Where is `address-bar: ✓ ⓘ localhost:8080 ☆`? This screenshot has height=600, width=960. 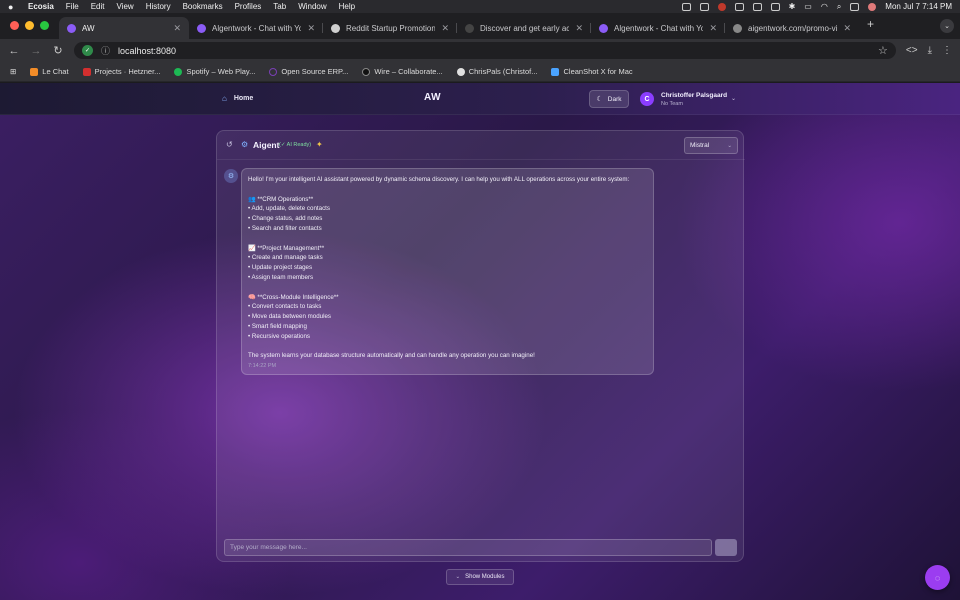 address-bar: ✓ ⓘ localhost:8080 ☆ is located at coordinates (485, 50).